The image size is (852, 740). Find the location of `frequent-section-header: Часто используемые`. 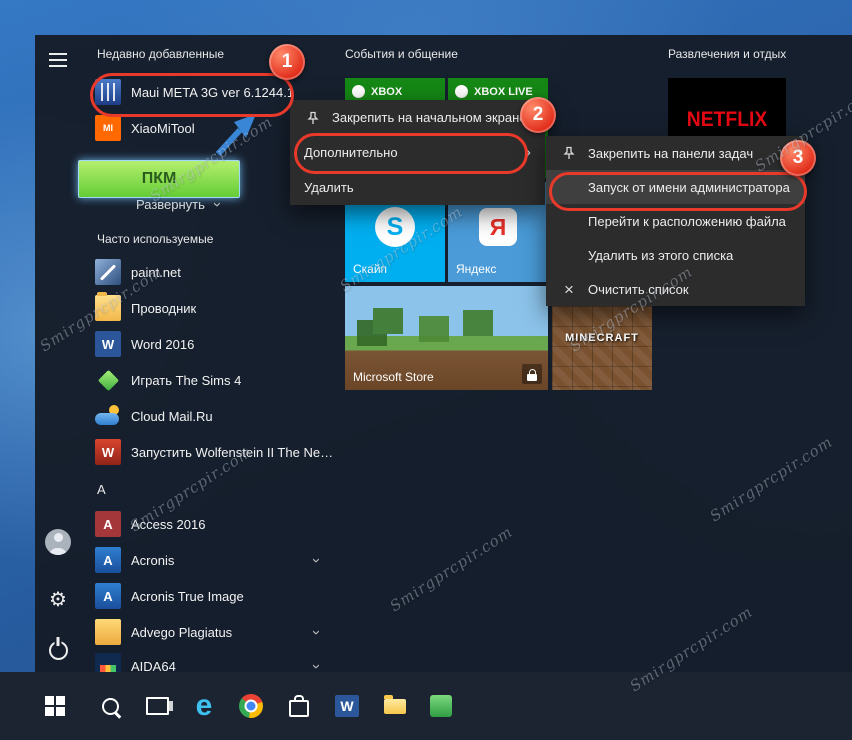

frequent-section-header: Часто используемые is located at coordinates (155, 239).